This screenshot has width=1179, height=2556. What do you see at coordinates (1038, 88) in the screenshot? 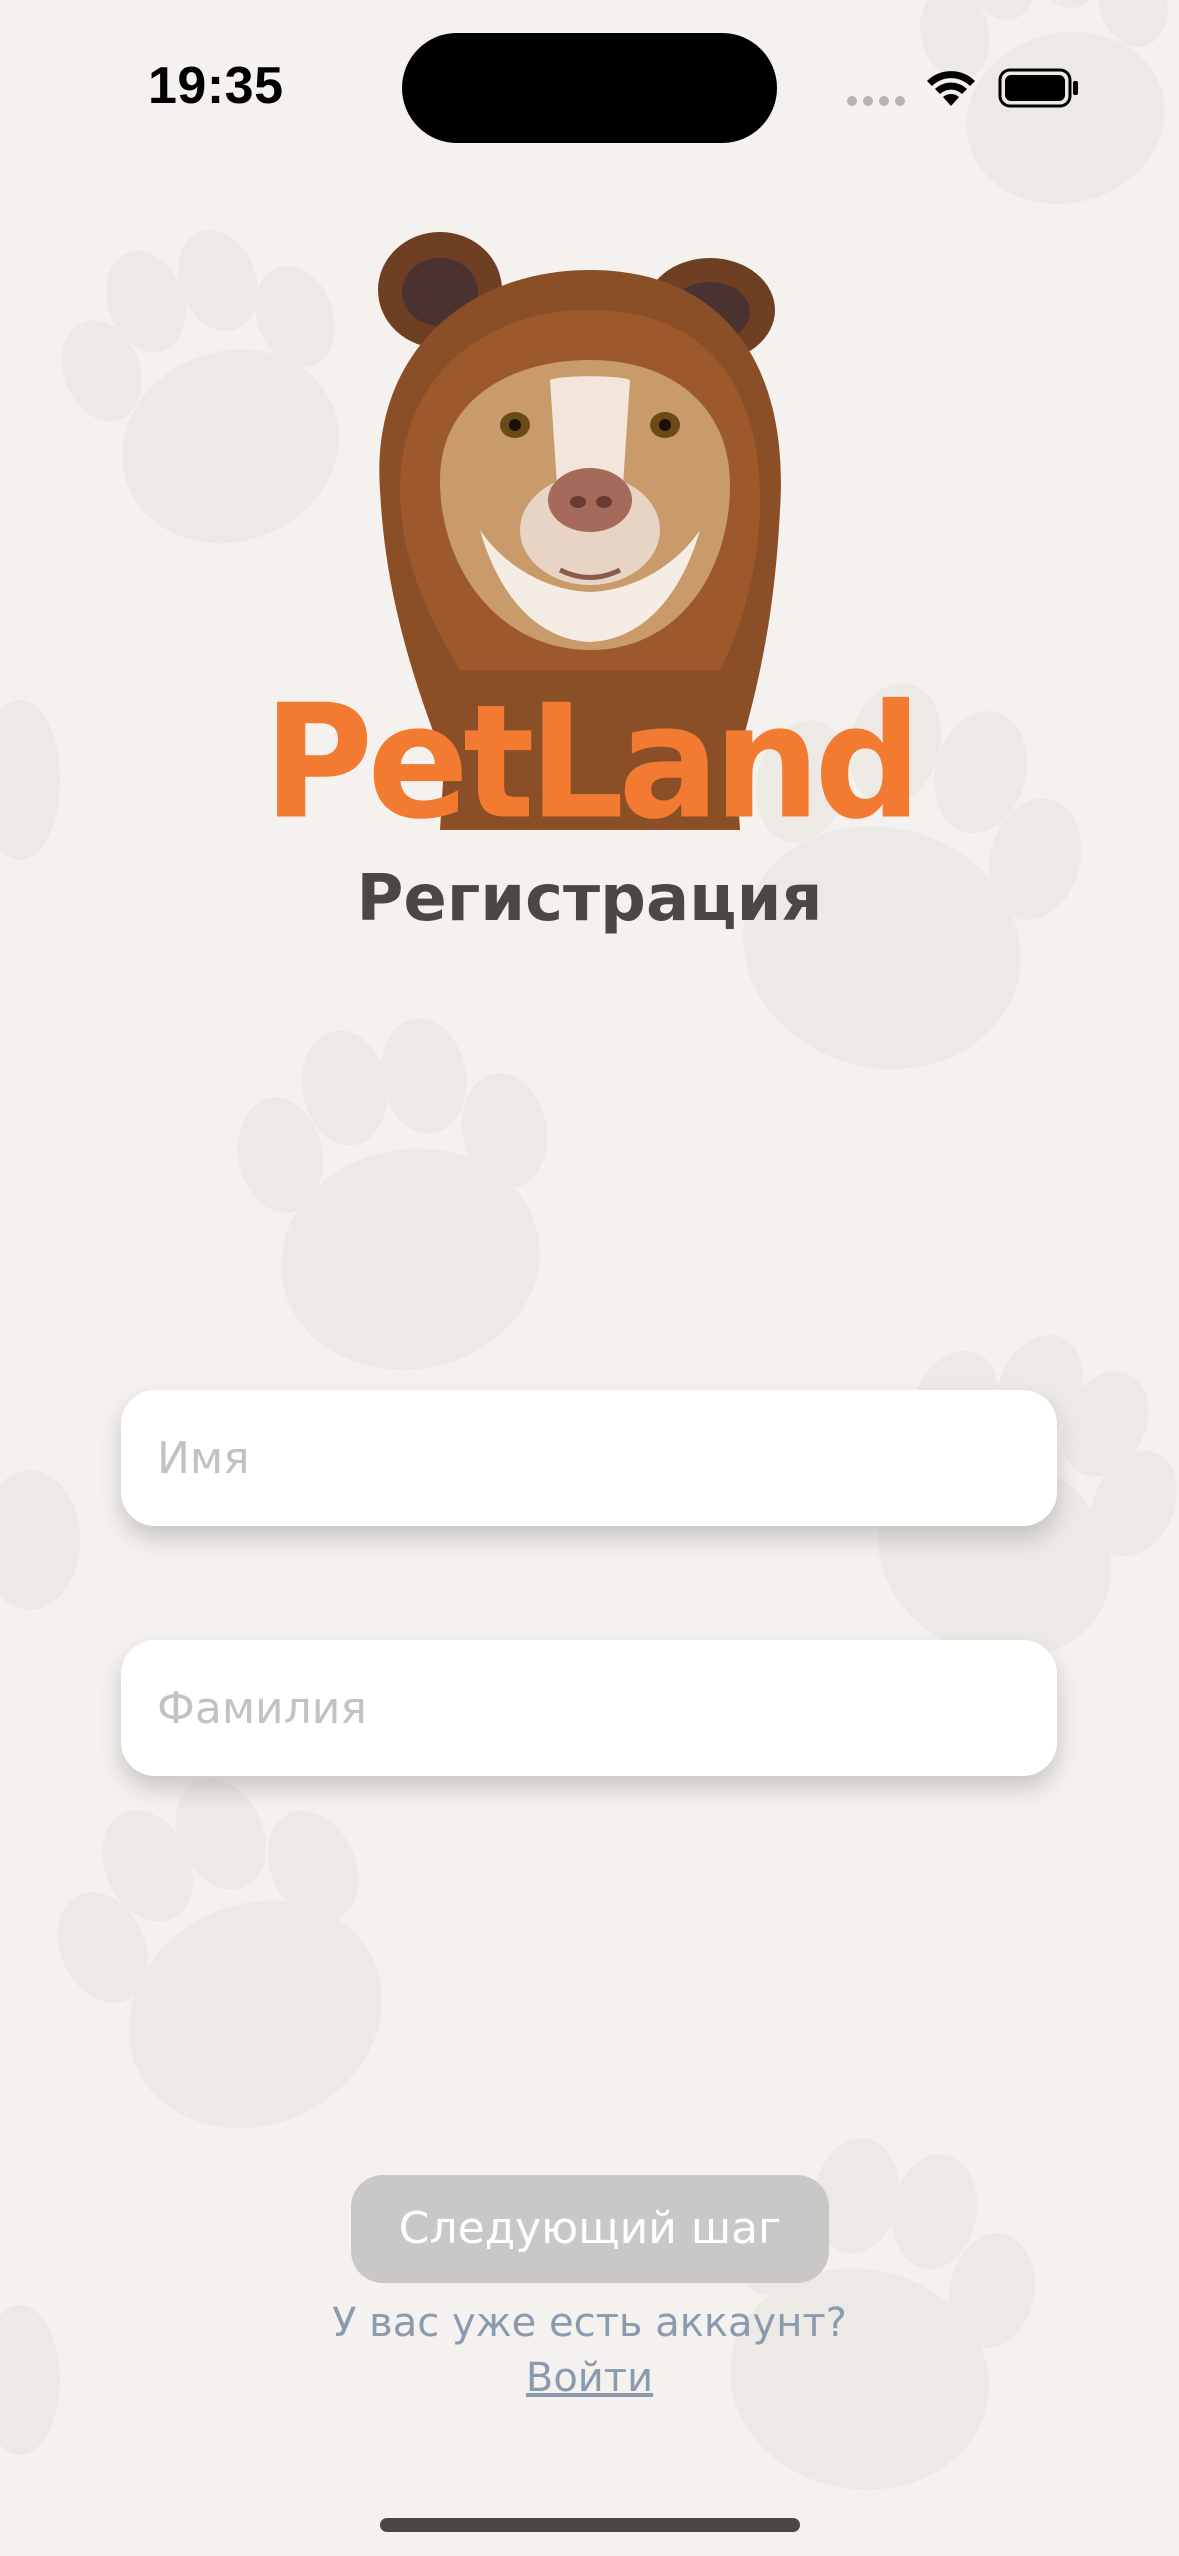
I see `battery-icon` at bounding box center [1038, 88].